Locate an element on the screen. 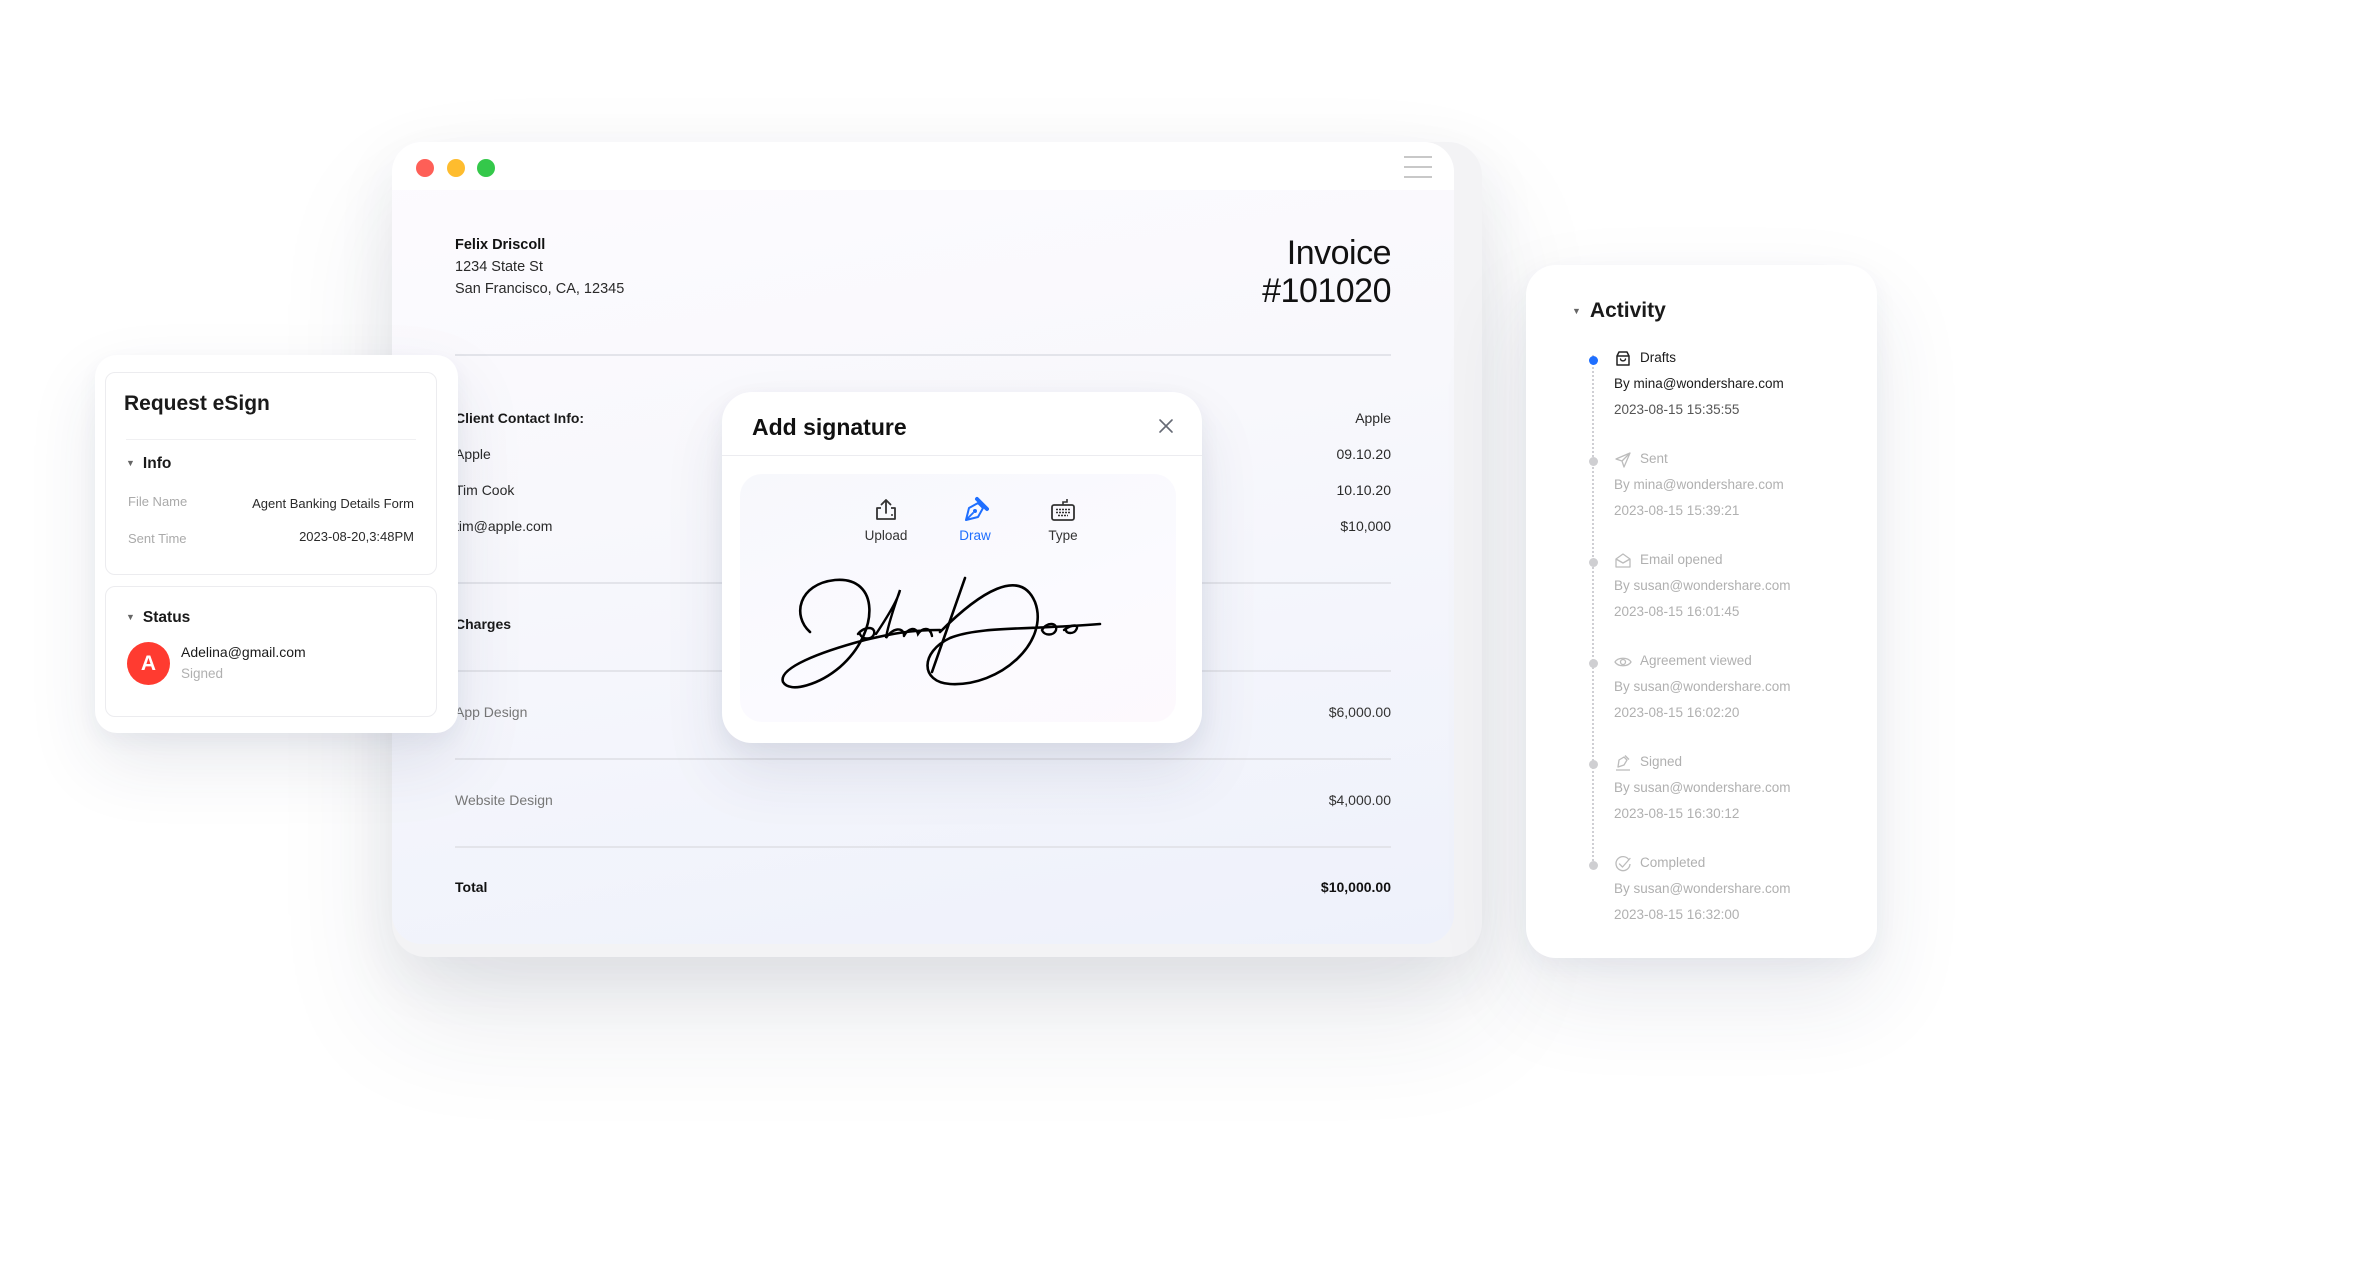 The height and width of the screenshot is (1287, 2370). timeline-label: Agreement viewed is located at coordinates (1696, 660).